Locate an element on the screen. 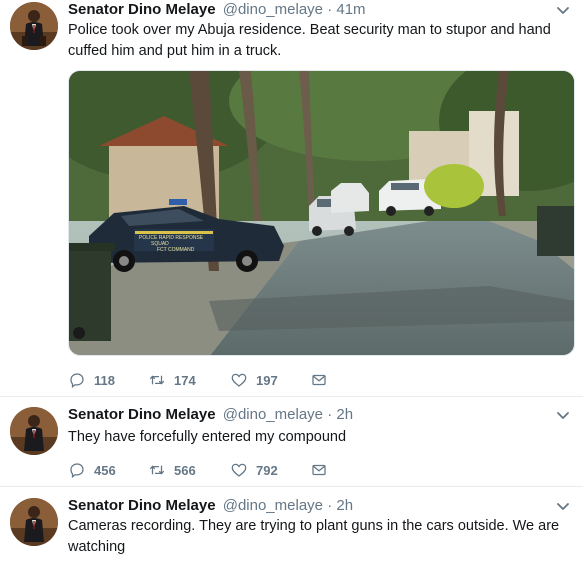  like-count: 197 is located at coordinates (267, 380).